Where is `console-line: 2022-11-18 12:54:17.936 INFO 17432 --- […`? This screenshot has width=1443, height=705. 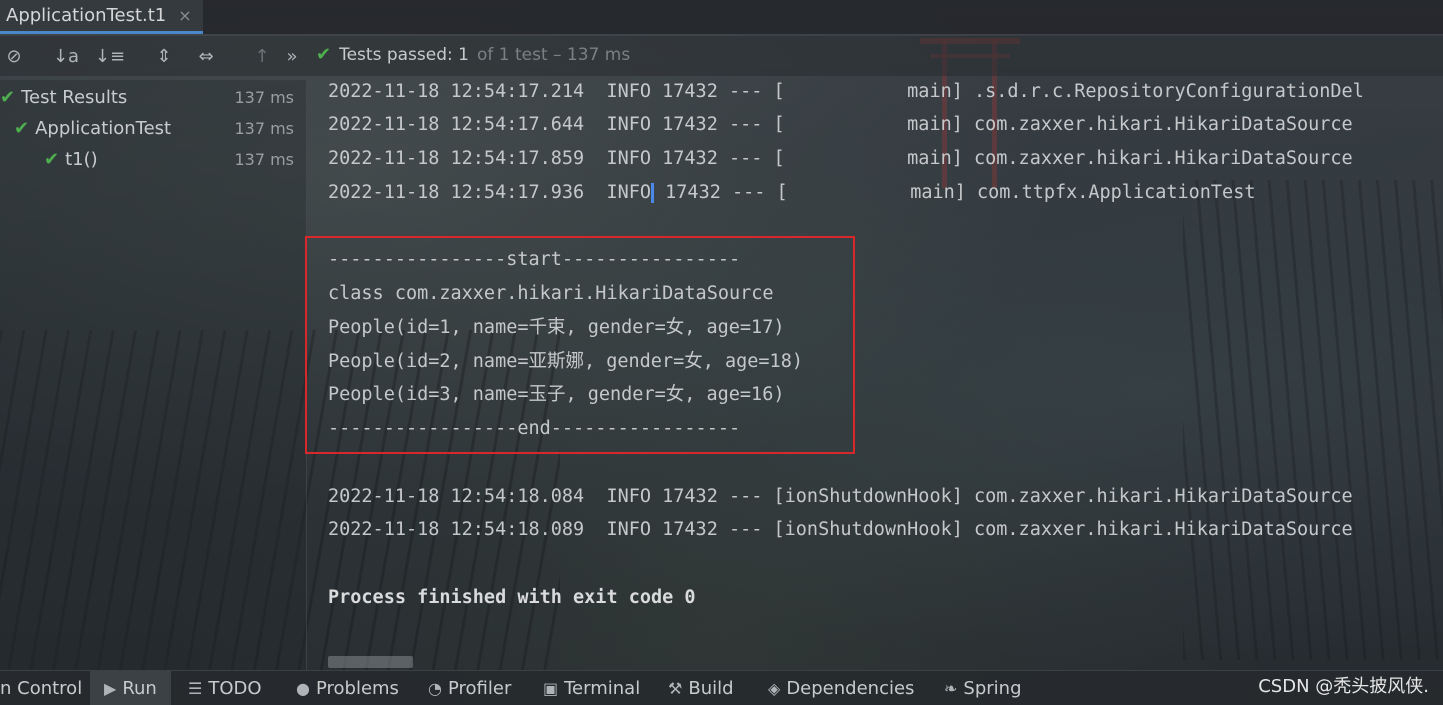
console-line: 2022-11-18 12:54:17.936 INFO 17432 --- [… is located at coordinates (791, 193).